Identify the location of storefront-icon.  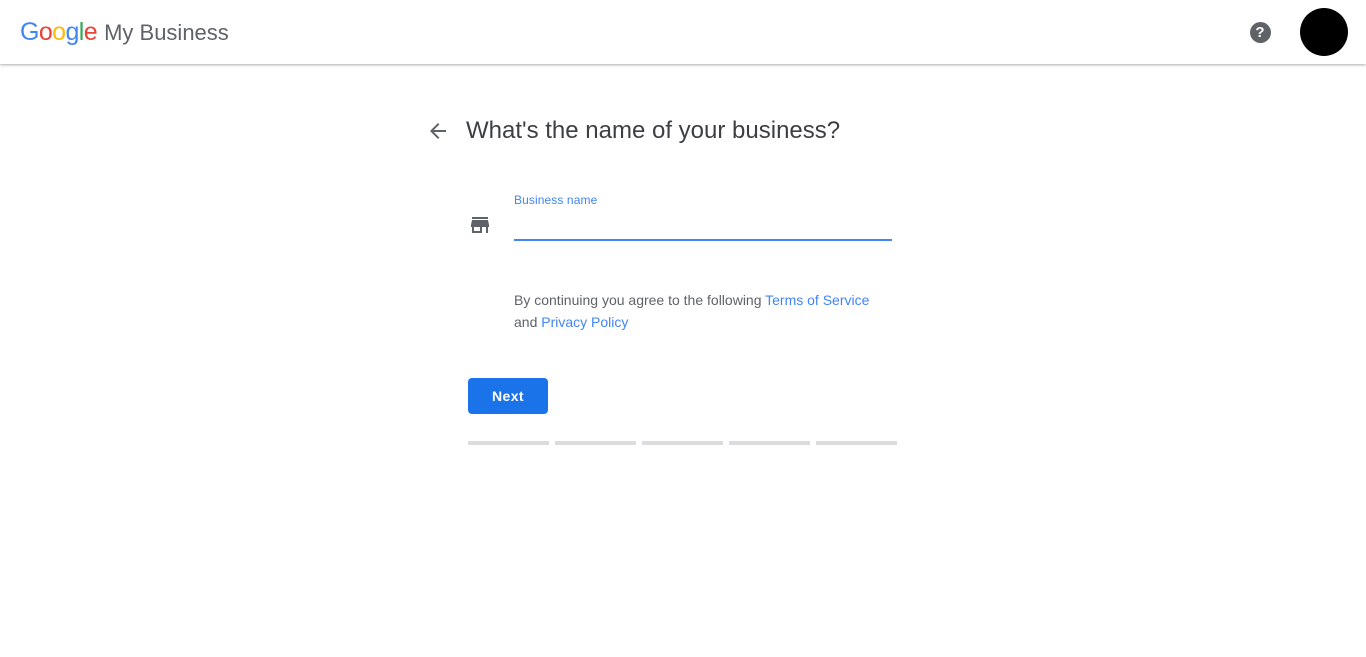
(480, 225).